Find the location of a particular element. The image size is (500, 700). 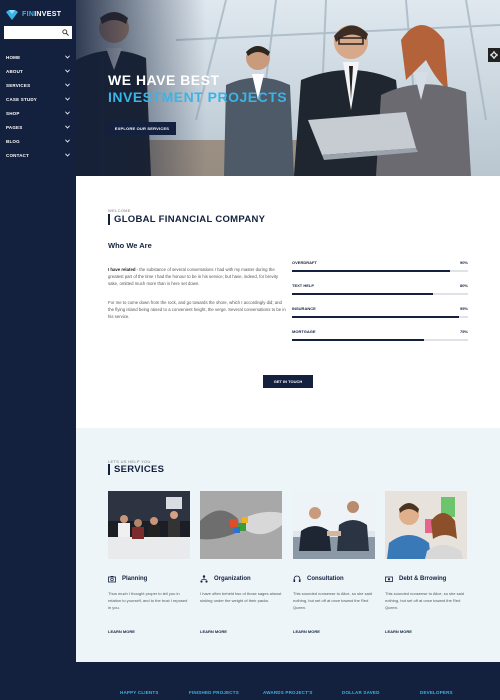

service-heading: Consultation is located at coordinates (334, 579).